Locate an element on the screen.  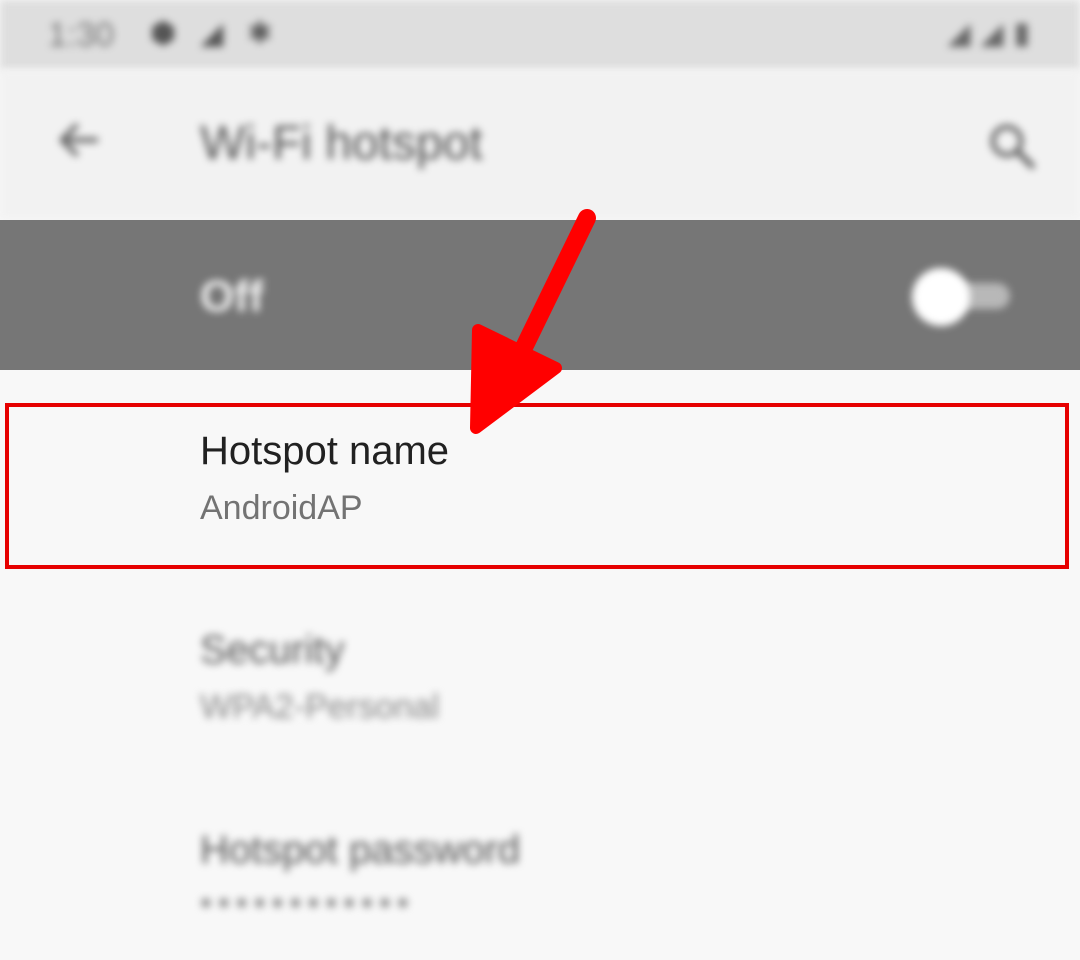
search-icon is located at coordinates (1012, 146).